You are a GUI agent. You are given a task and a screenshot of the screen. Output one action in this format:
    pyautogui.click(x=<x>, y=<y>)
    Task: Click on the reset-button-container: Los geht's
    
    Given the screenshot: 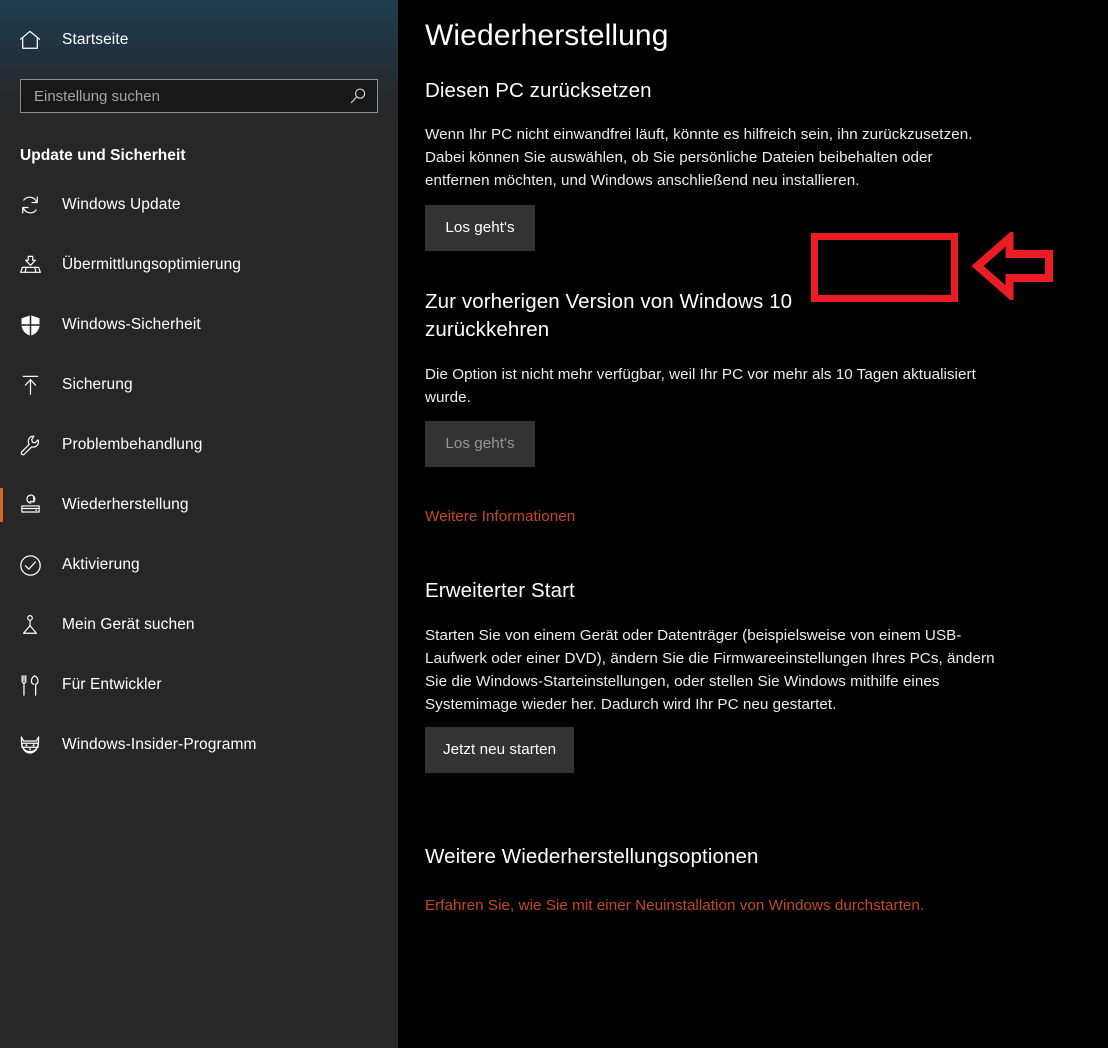 What is the action you would take?
    pyautogui.click(x=766, y=227)
    